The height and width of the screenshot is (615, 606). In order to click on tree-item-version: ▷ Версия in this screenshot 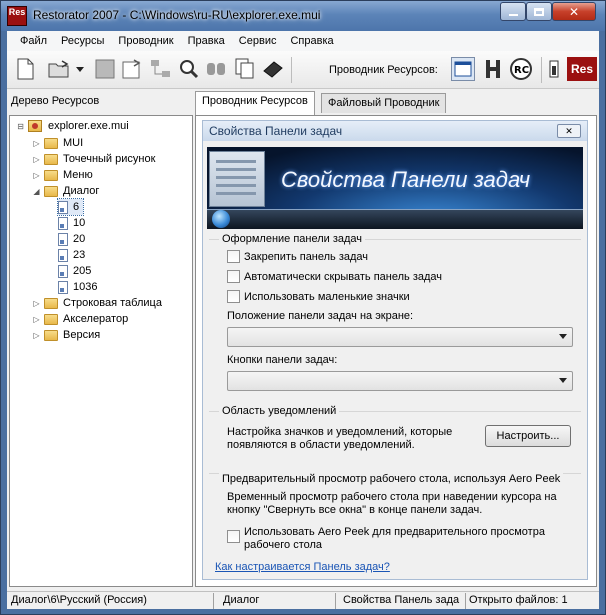, I will do `click(66, 335)`.